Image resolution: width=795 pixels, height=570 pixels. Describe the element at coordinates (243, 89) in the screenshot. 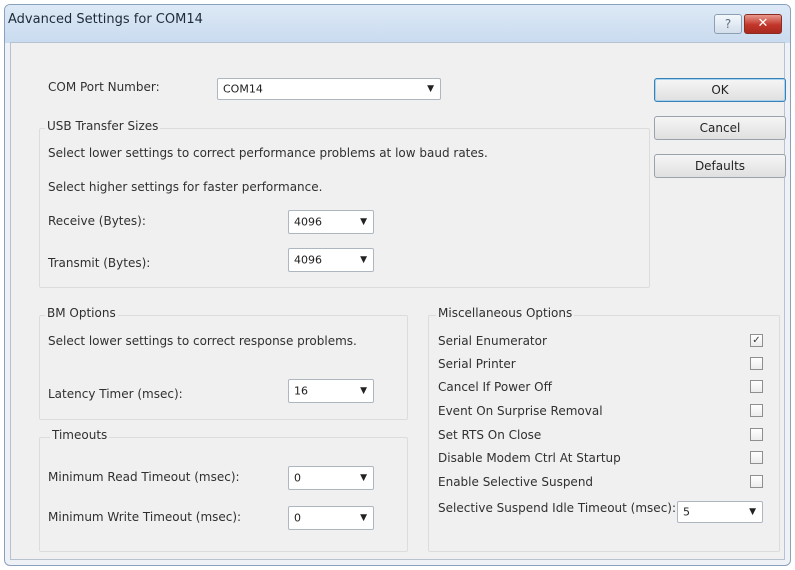

I see `com-port-value: COM14` at that location.